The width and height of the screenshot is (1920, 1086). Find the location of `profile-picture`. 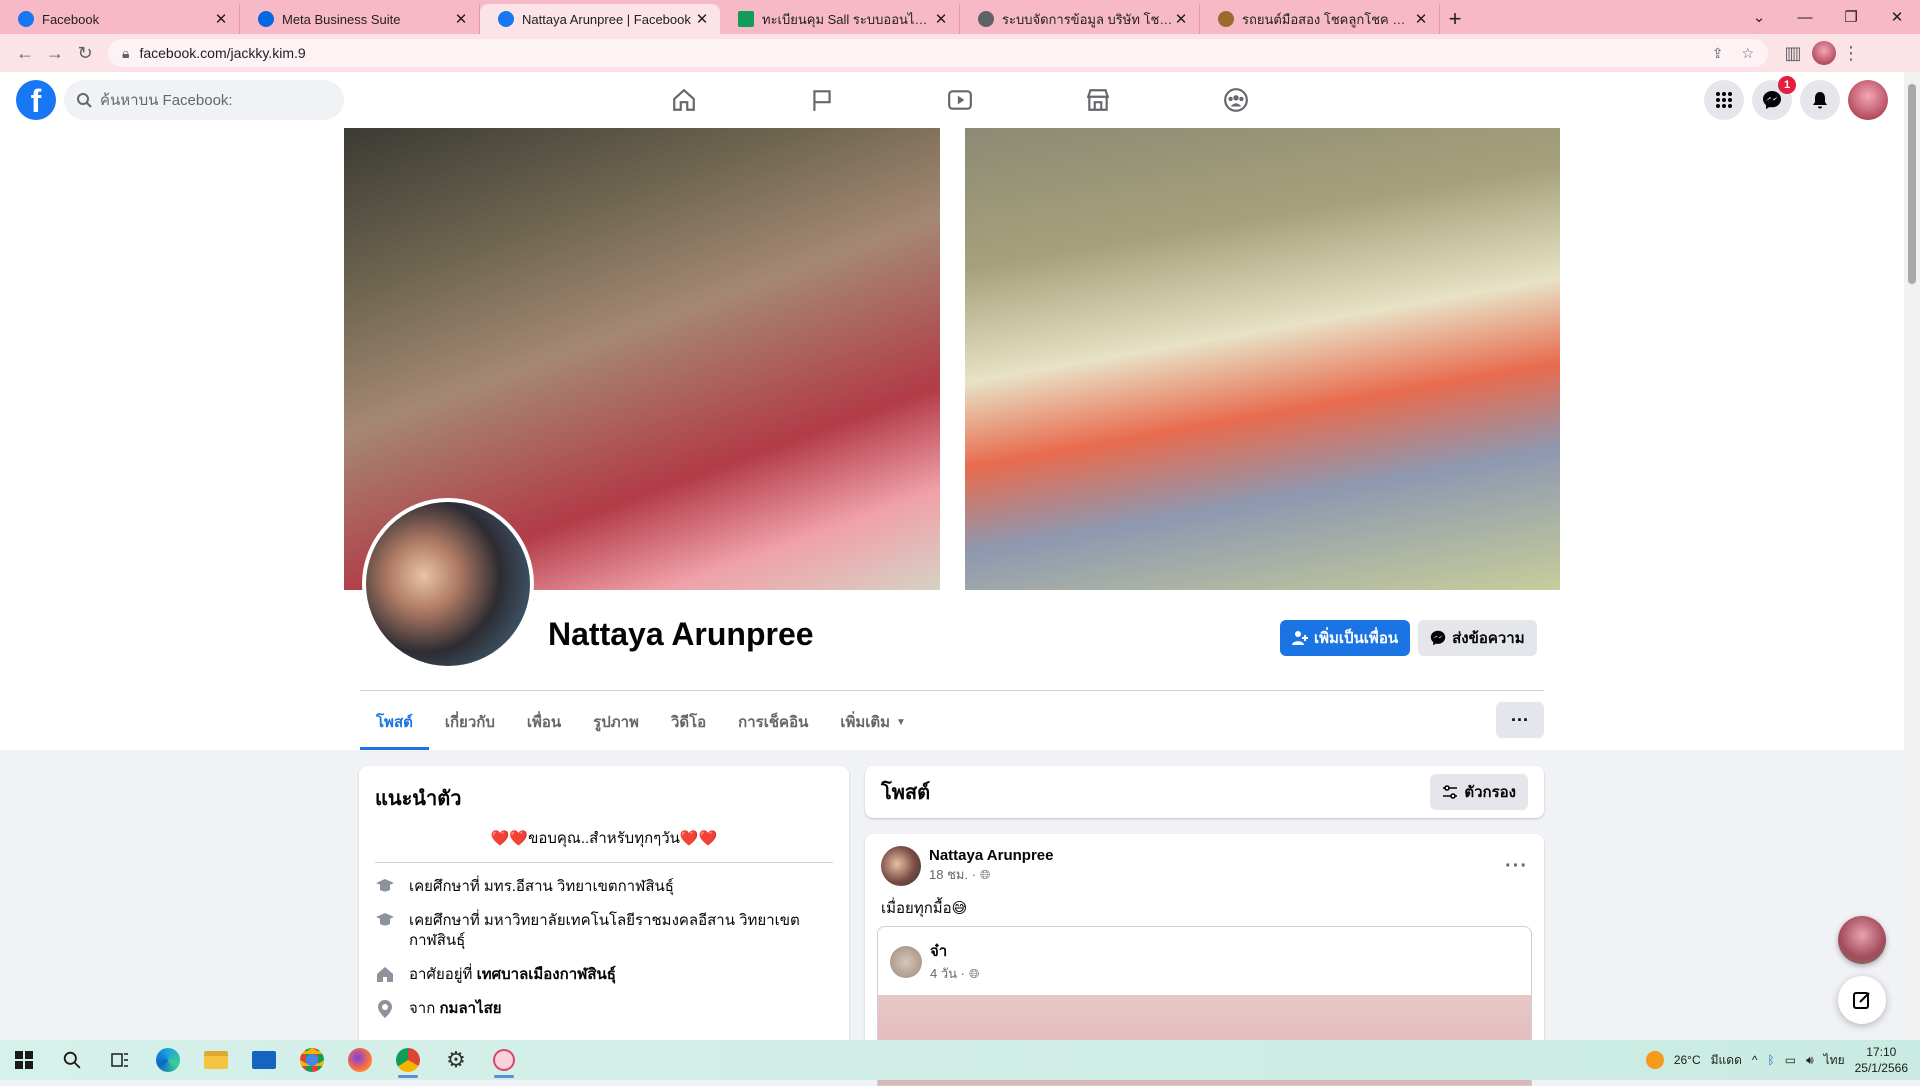

profile-picture is located at coordinates (448, 584).